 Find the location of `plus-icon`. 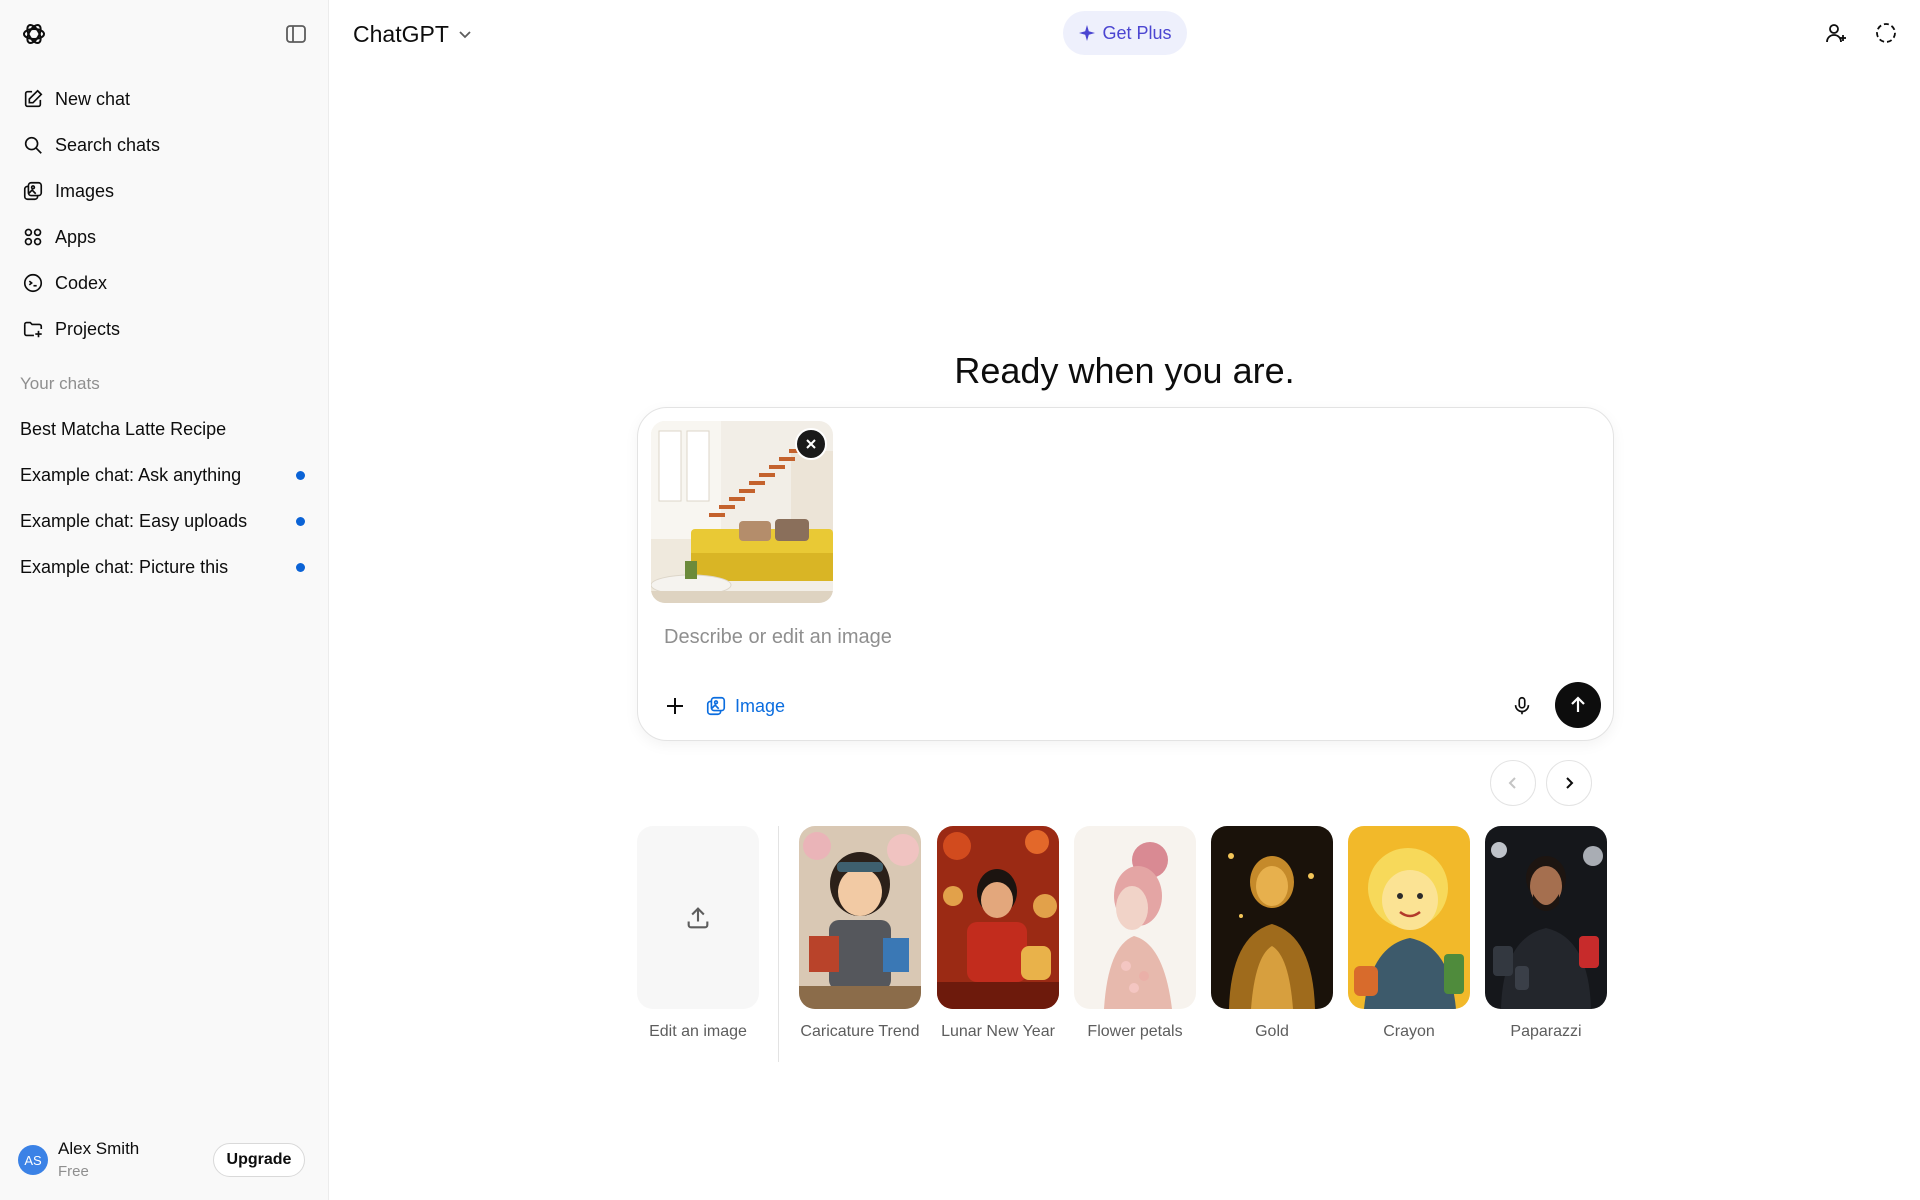

plus-icon is located at coordinates (675, 706).